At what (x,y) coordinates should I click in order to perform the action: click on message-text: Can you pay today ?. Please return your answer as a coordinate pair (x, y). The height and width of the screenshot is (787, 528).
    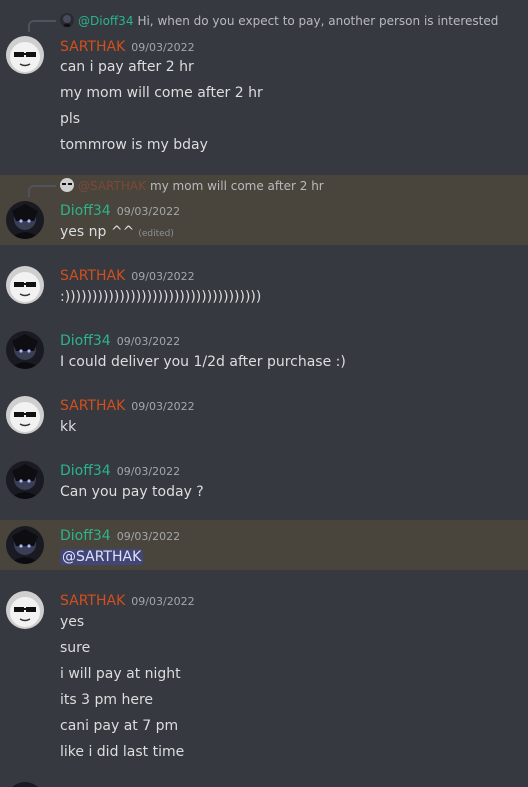
    Looking at the image, I should click on (132, 492).